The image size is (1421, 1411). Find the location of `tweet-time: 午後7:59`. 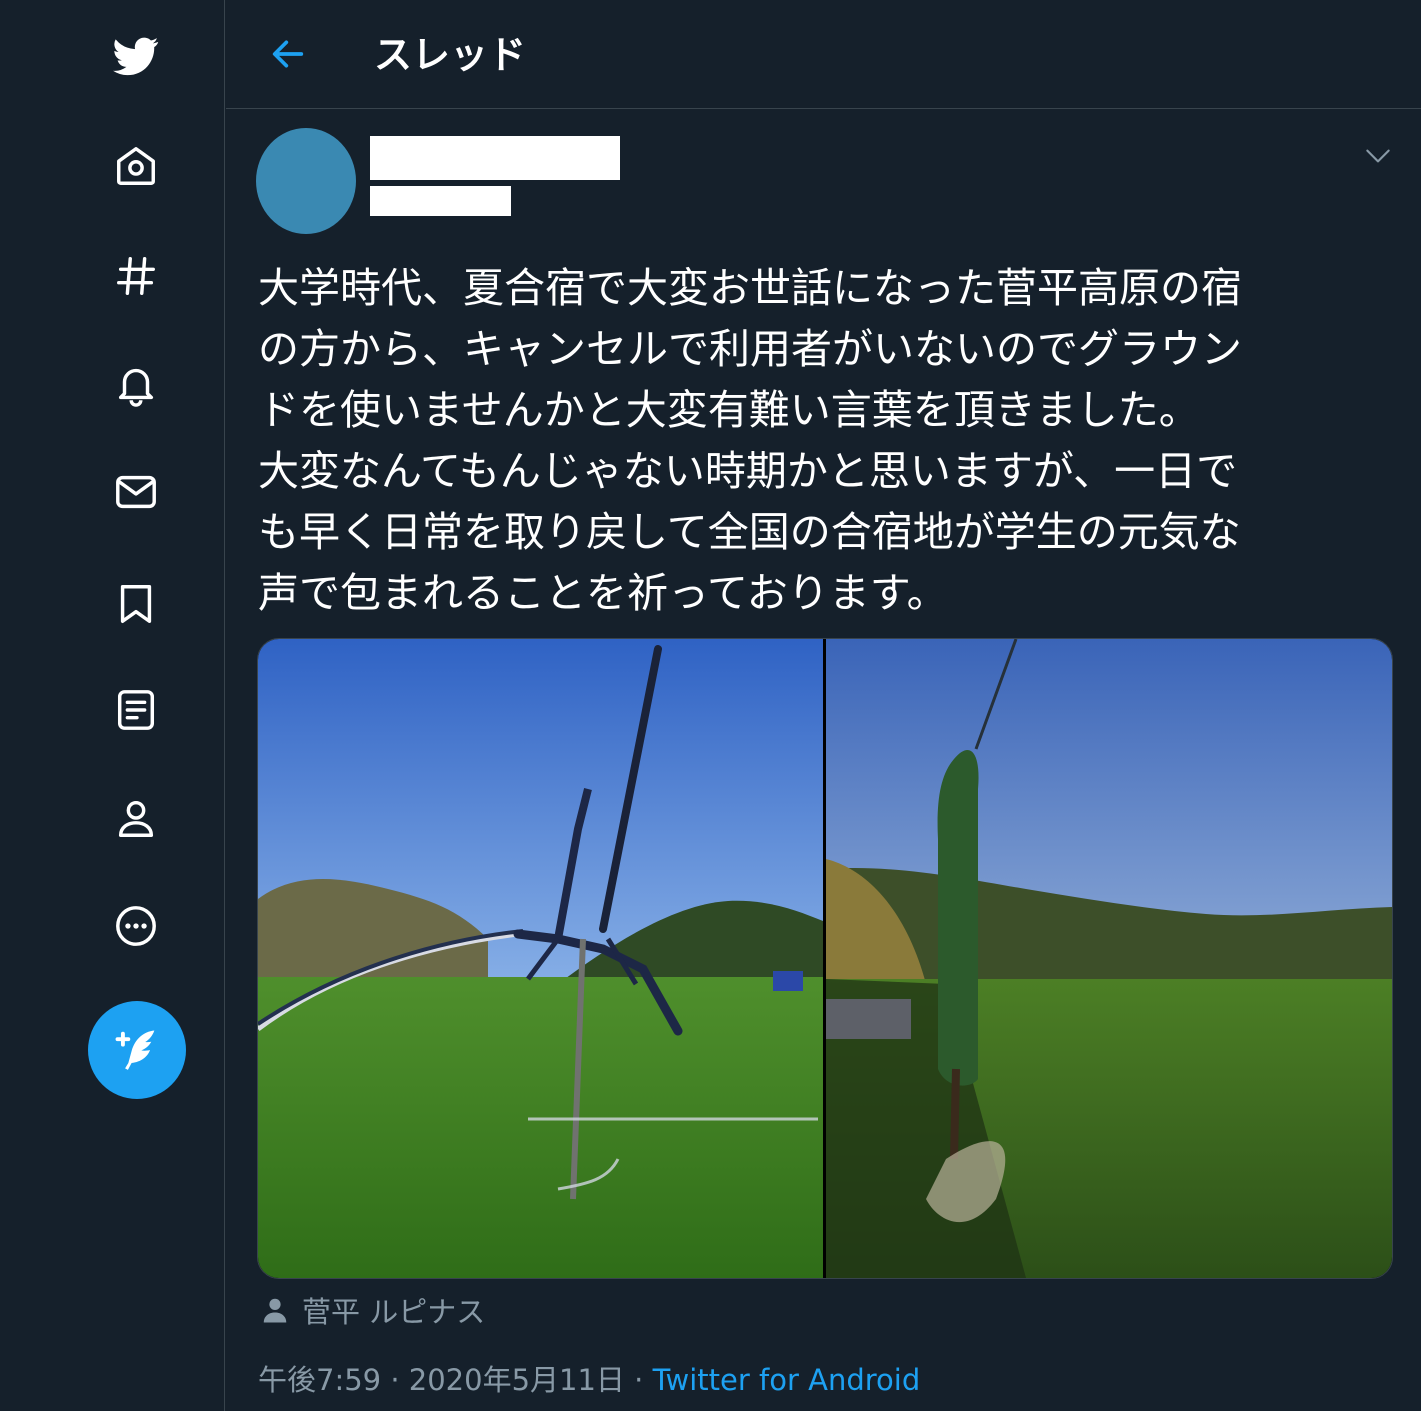

tweet-time: 午後7:59 is located at coordinates (319, 1380).